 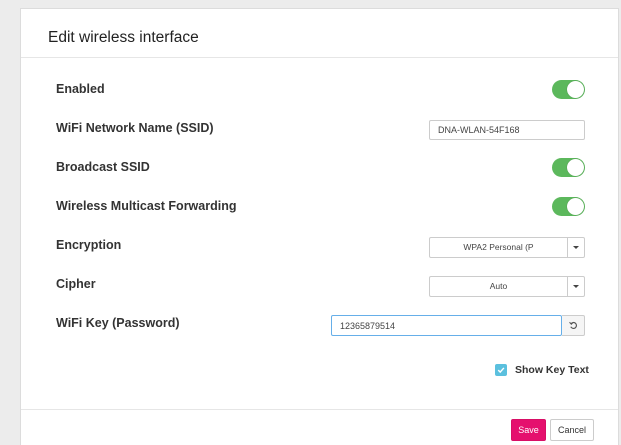 What do you see at coordinates (528, 430) in the screenshot?
I see `save-button: Save` at bounding box center [528, 430].